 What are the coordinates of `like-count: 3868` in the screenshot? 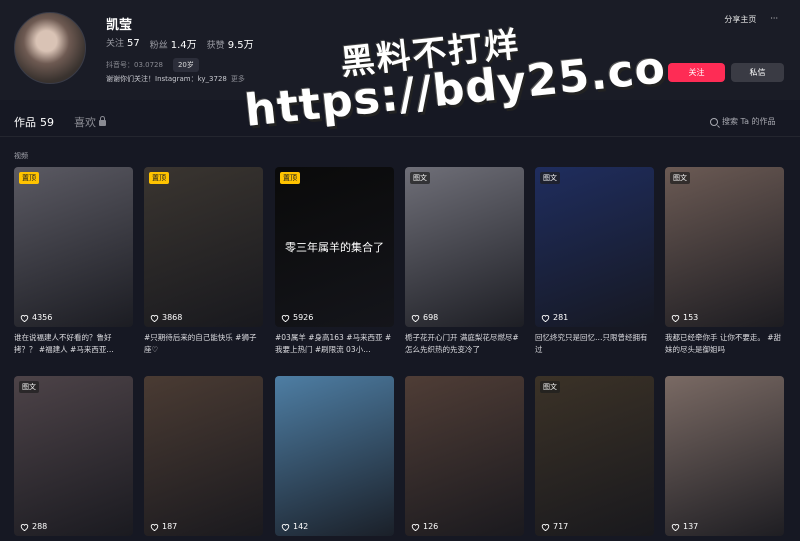 It's located at (166, 317).